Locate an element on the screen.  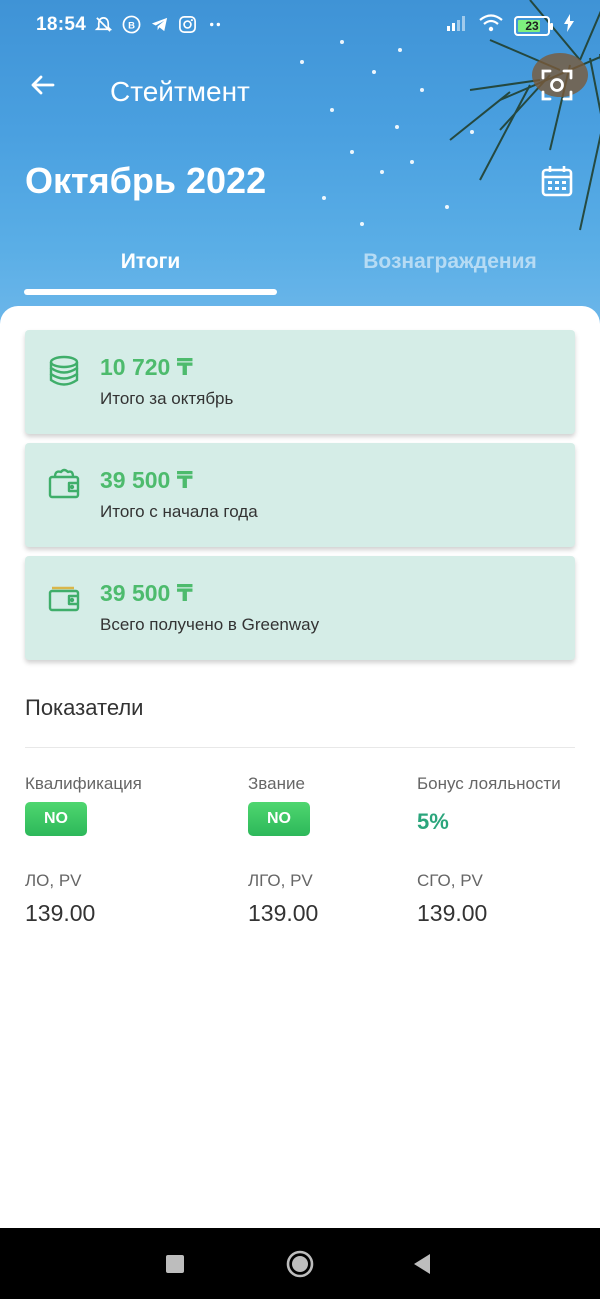
recents-button is located at coordinates (175, 1264).